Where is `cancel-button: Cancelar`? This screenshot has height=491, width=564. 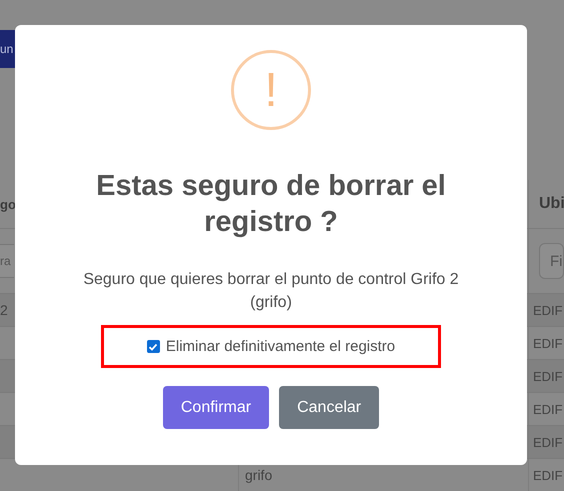 cancel-button: Cancelar is located at coordinates (329, 407).